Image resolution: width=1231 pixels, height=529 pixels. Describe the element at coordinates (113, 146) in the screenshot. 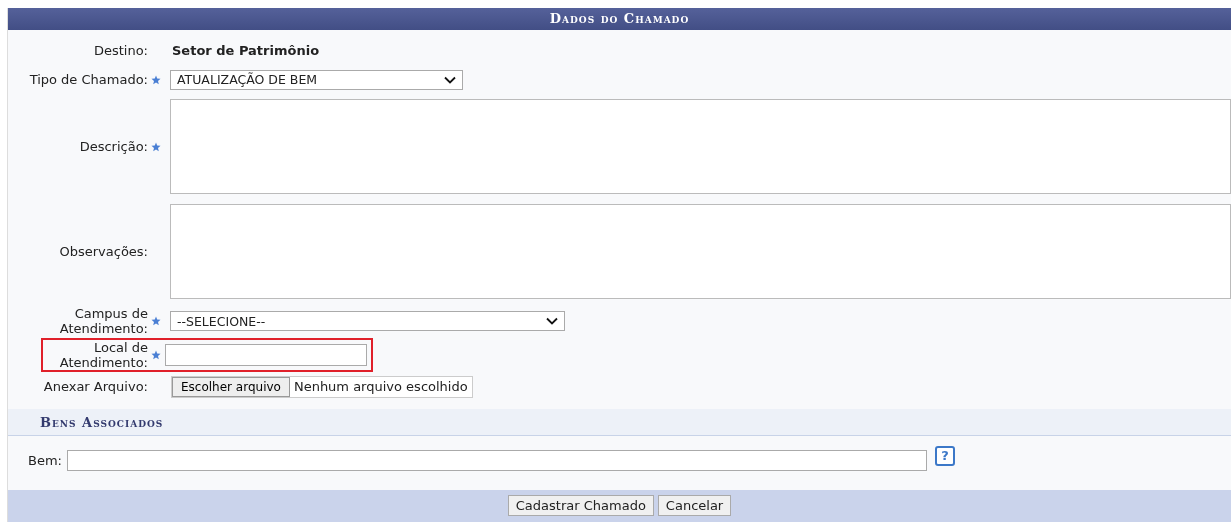

I see `field-label: Descrição:` at that location.